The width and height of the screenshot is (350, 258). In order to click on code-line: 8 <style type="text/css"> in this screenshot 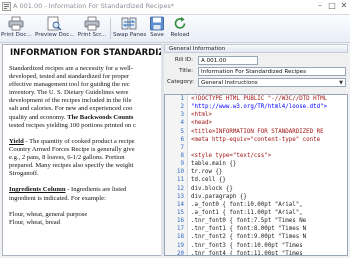, I will do `click(256, 156)`.